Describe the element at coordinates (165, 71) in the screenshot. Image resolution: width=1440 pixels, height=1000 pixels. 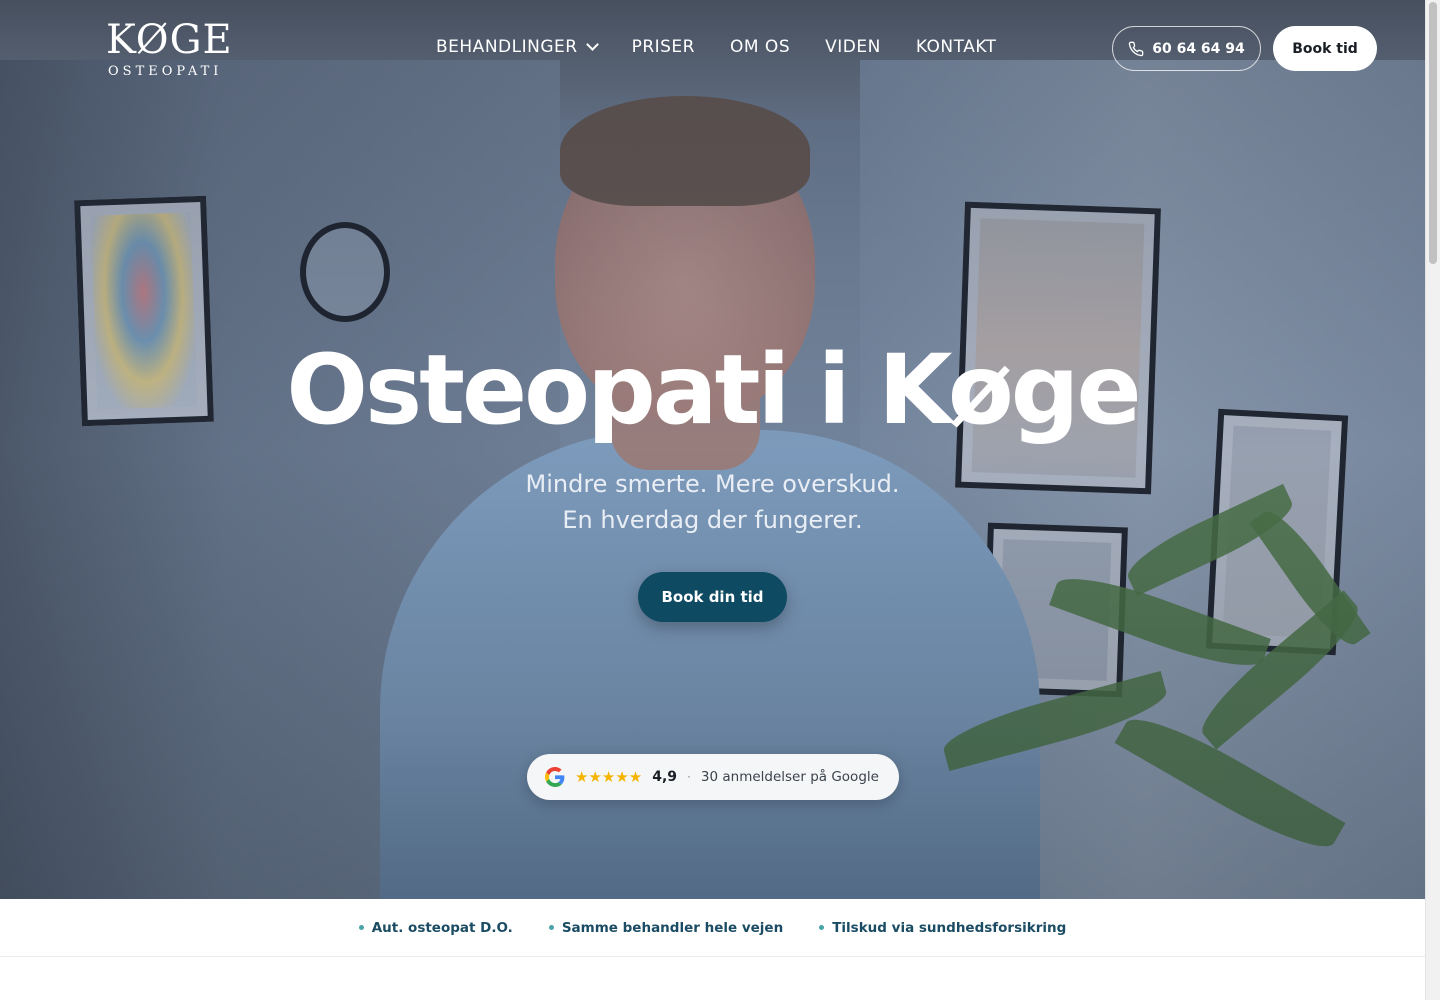
I see `logo-sub-text: OSTEOPATI` at that location.